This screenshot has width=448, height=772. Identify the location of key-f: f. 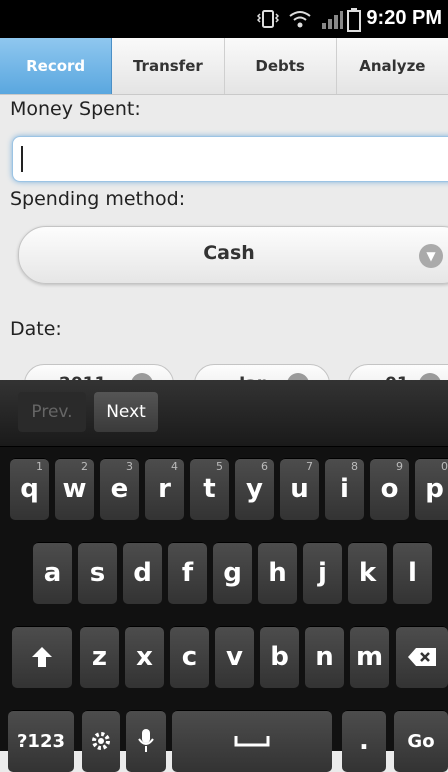
(187, 573).